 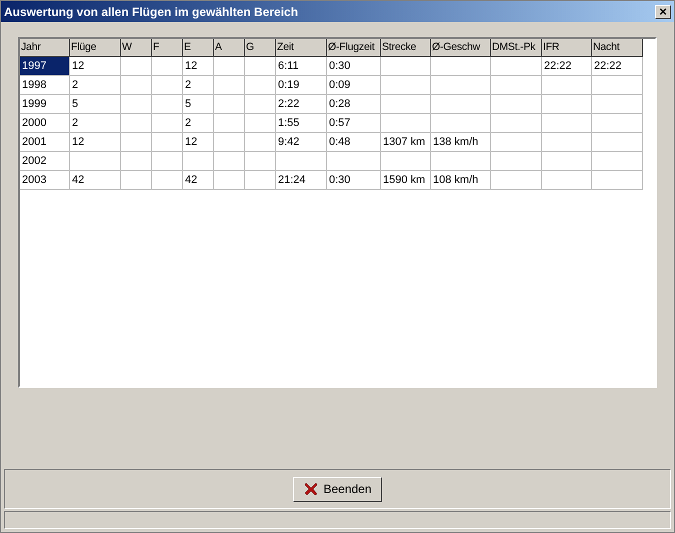 What do you see at coordinates (406, 180) in the screenshot?
I see `table-cell: 1590 km` at bounding box center [406, 180].